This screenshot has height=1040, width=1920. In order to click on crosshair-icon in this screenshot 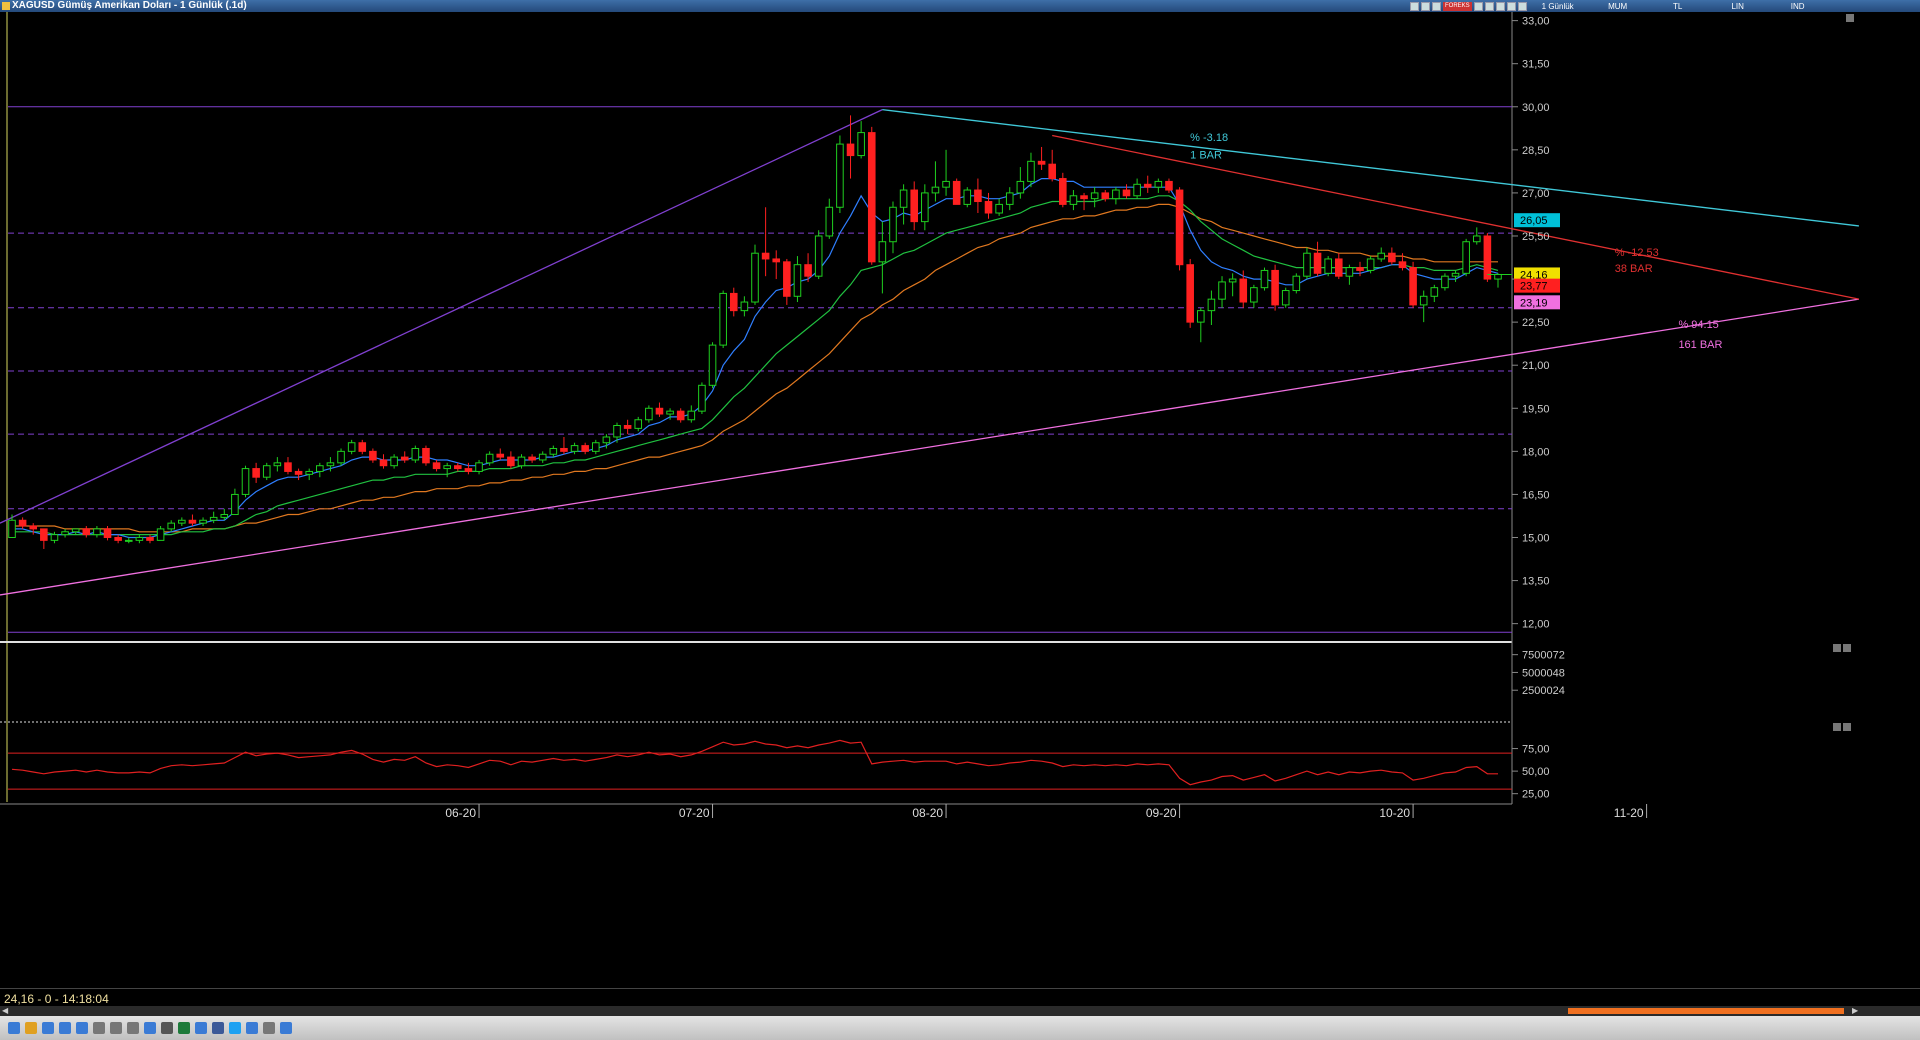, I will do `click(116, 1028)`.